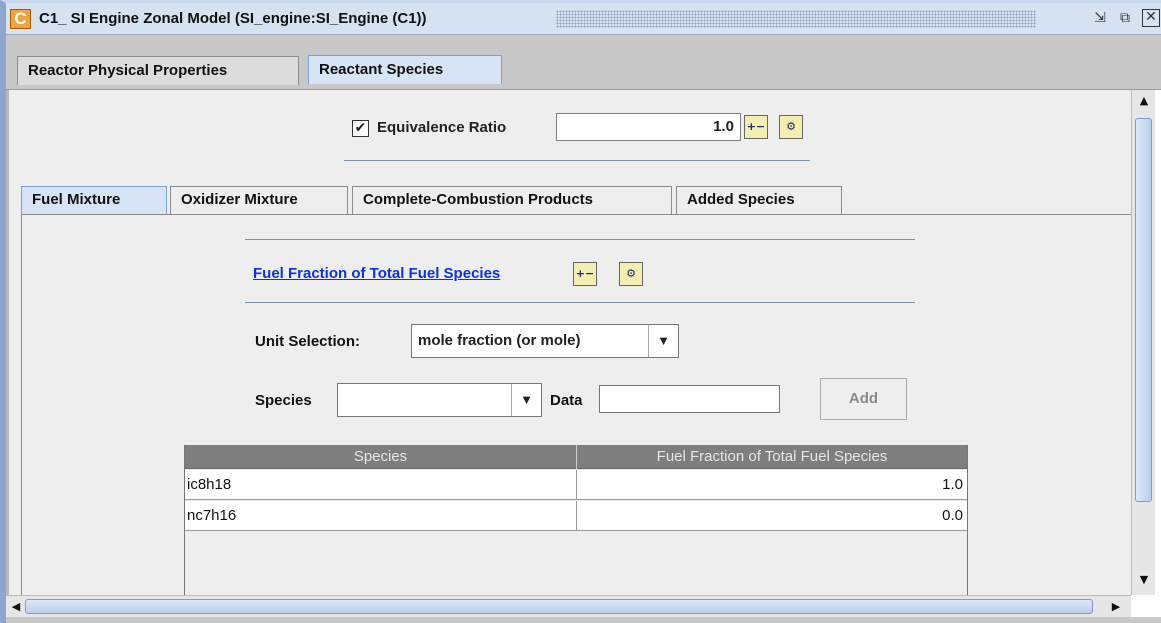 The height and width of the screenshot is (623, 1161). Describe the element at coordinates (559, 606) in the screenshot. I see `horizontal-scroll-thumb` at that location.